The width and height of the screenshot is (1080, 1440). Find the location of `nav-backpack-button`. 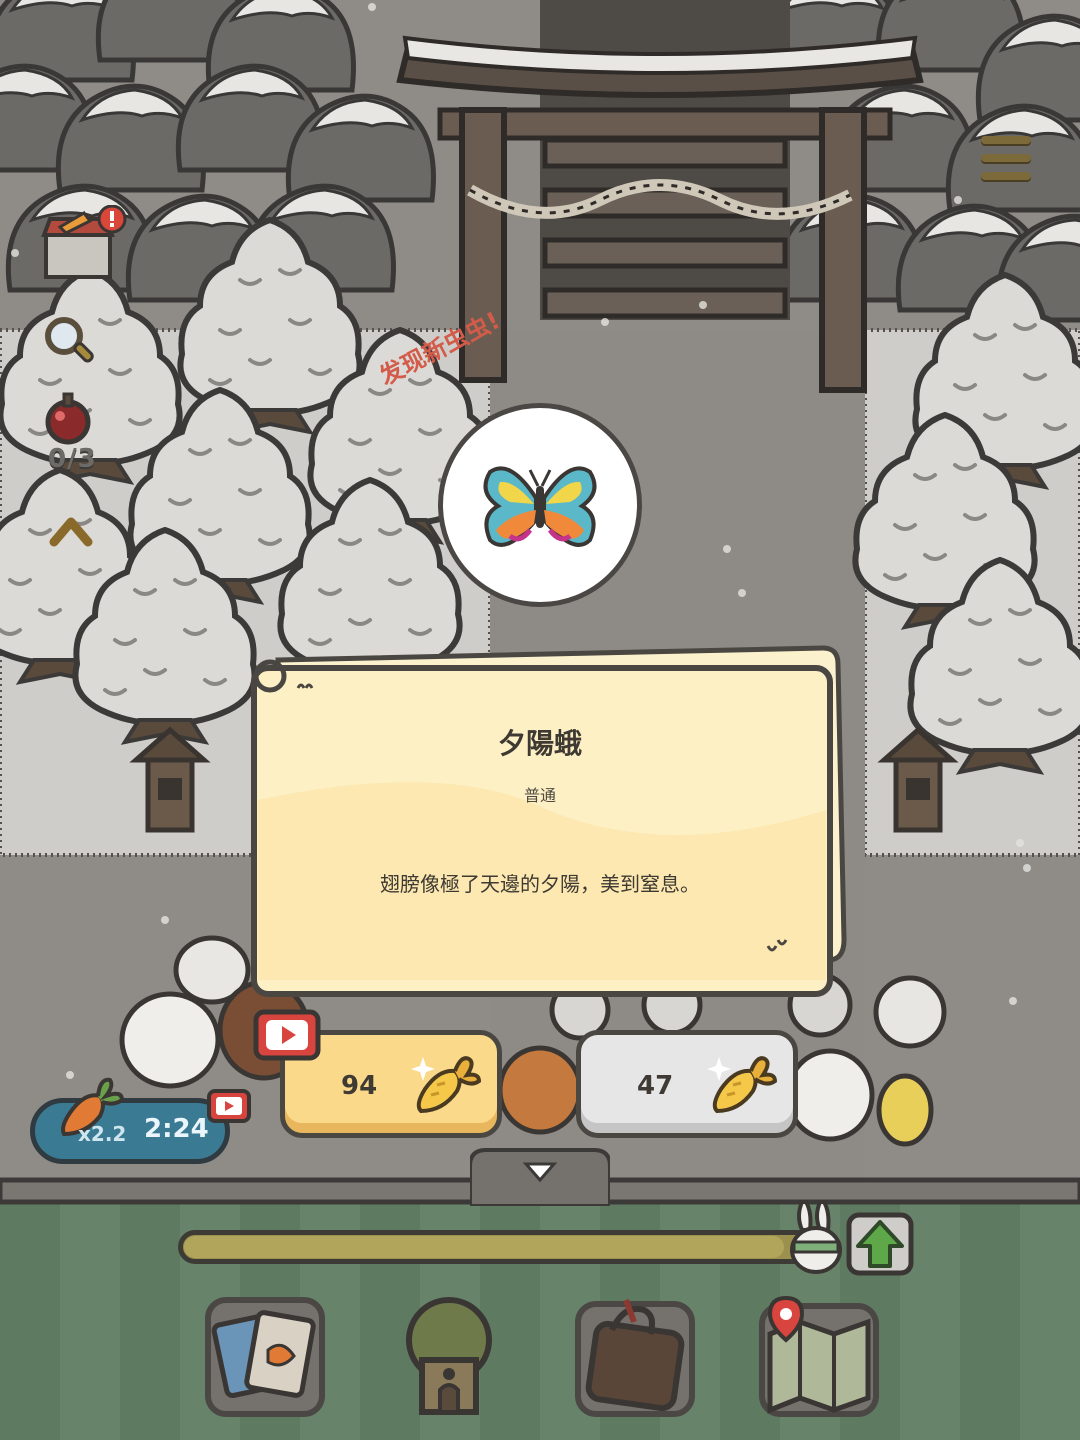

nav-backpack-button is located at coordinates (635, 1357).